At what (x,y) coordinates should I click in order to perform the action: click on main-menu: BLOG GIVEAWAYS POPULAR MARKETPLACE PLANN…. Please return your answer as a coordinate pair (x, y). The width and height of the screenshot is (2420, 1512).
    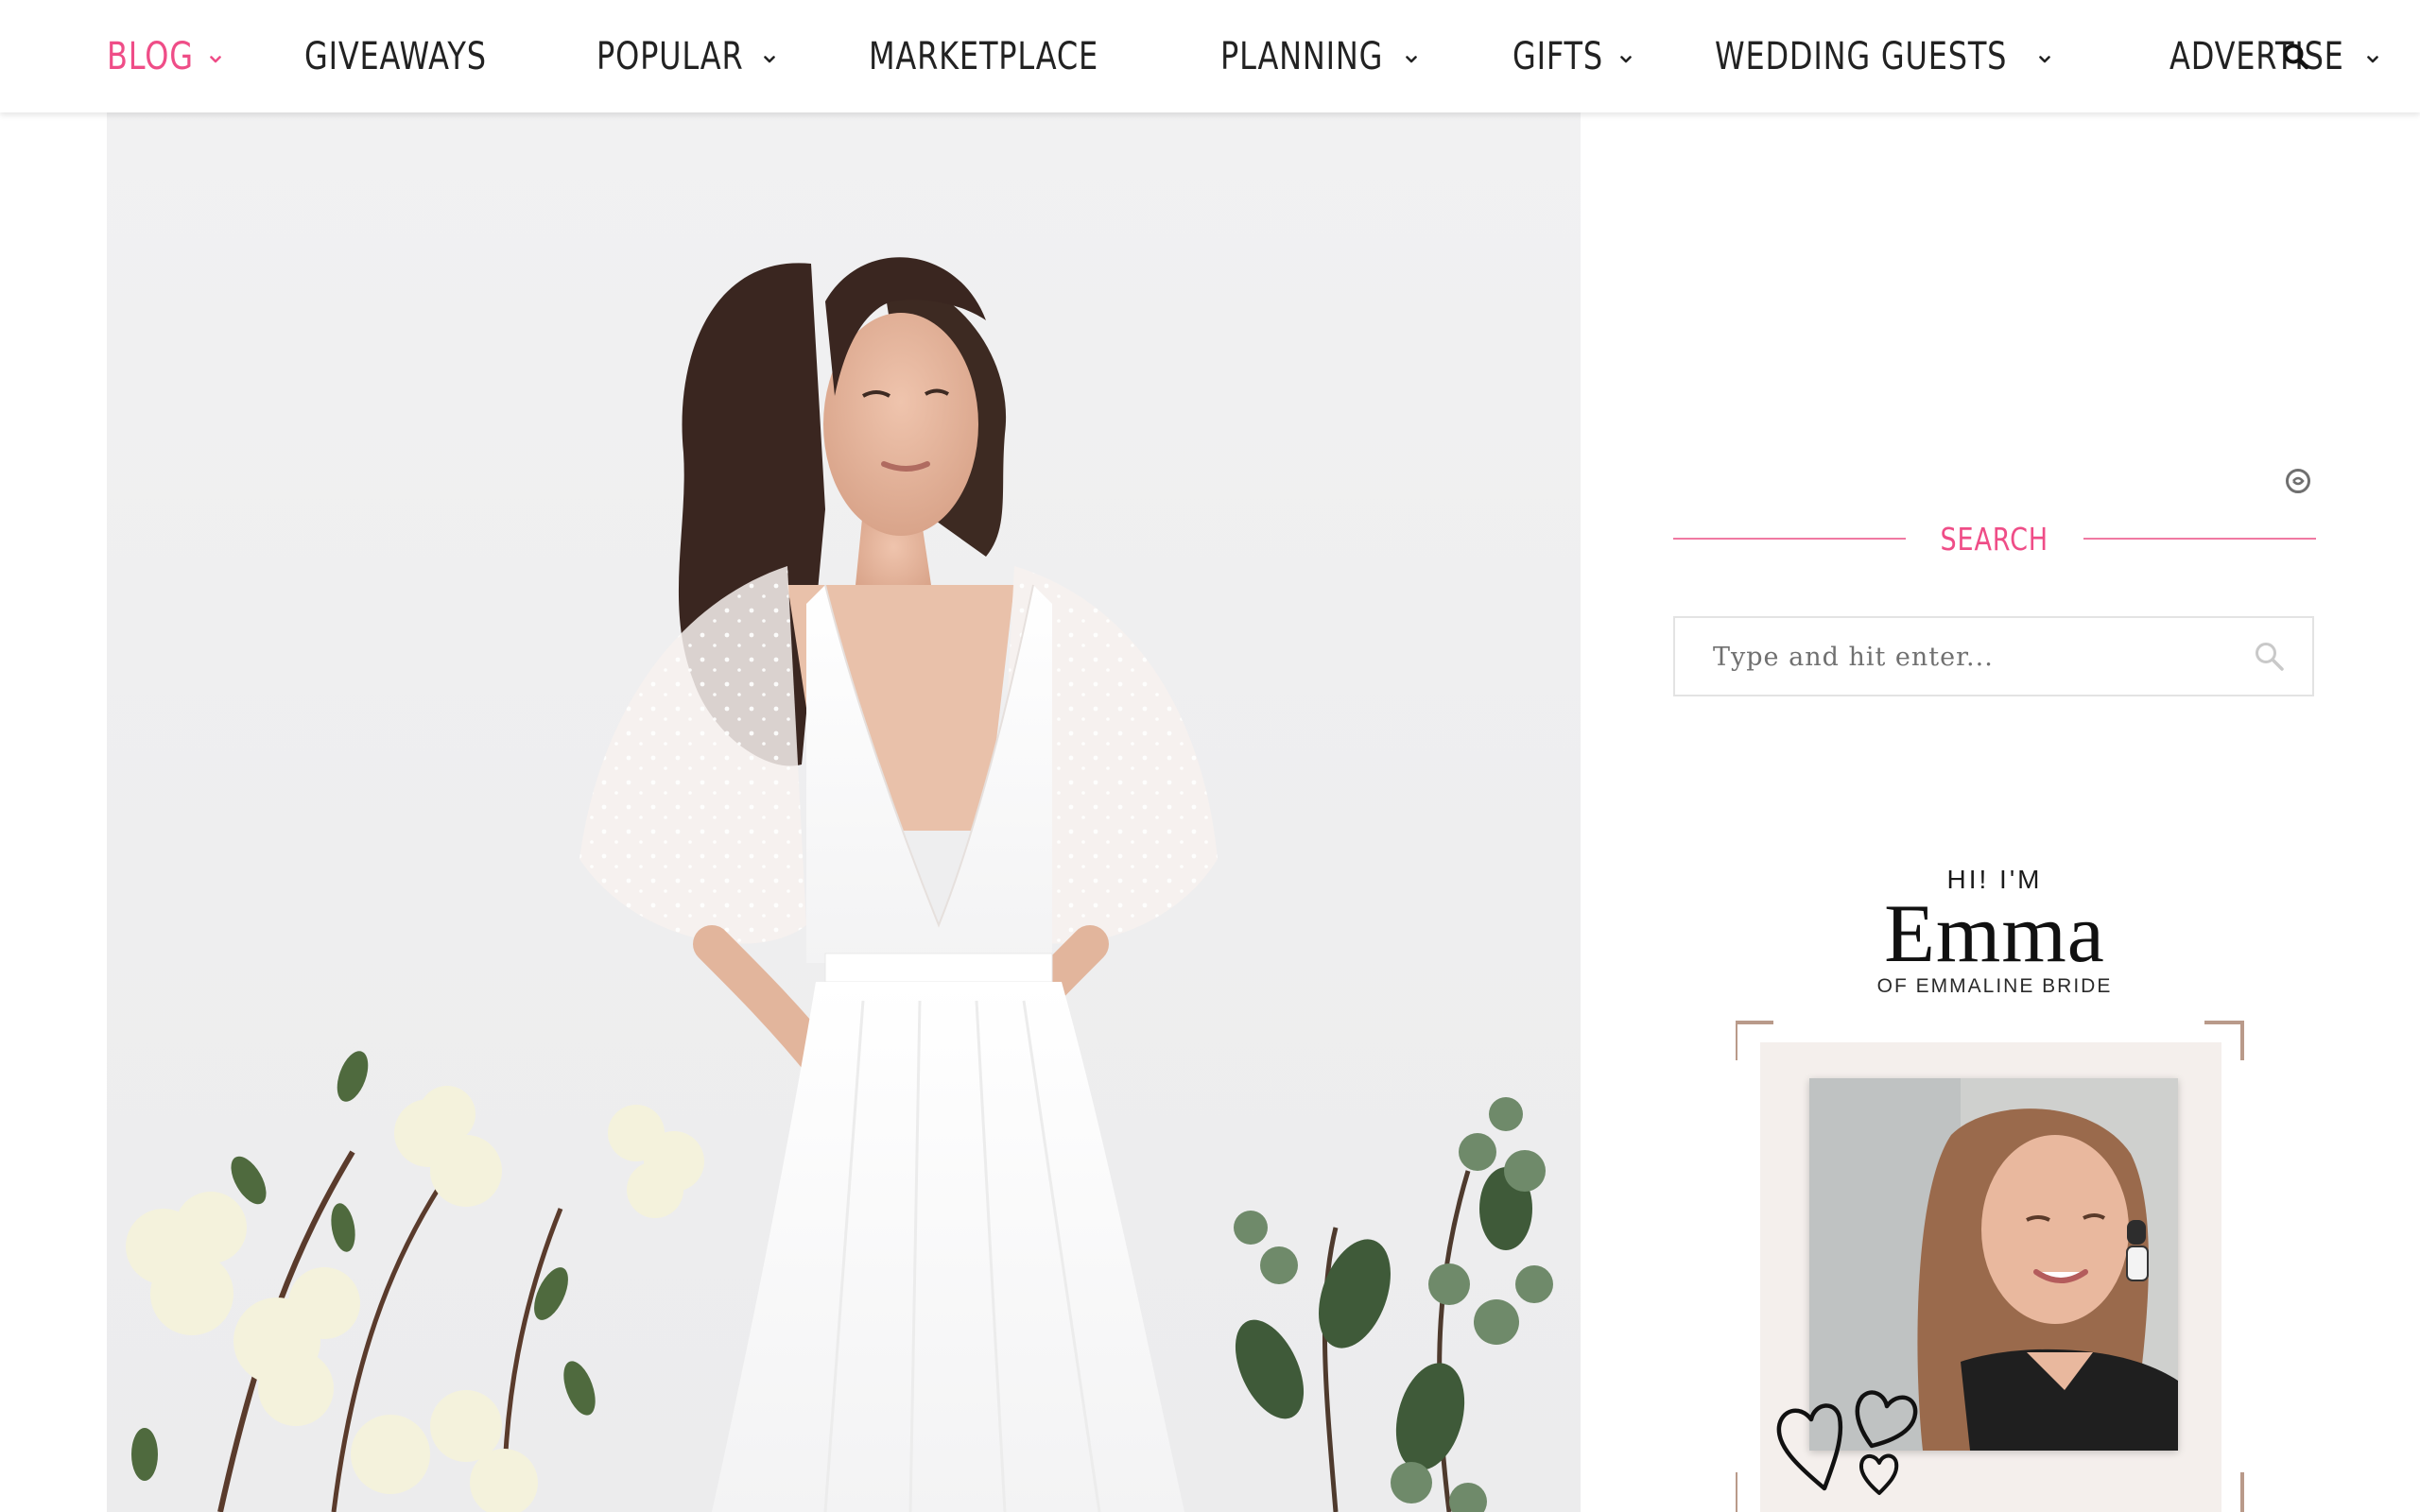
    Looking at the image, I should click on (1263, 56).